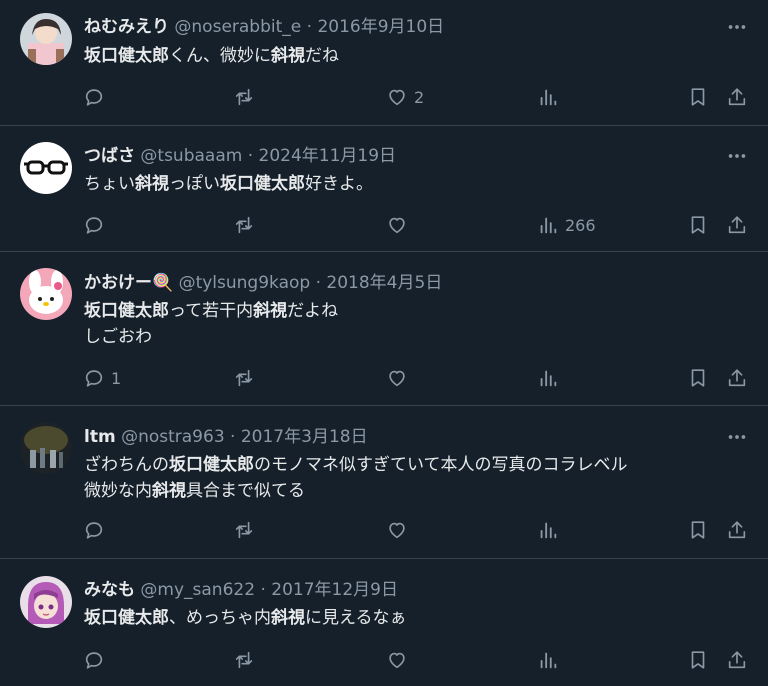 The height and width of the screenshot is (686, 768). What do you see at coordinates (173, 437) in the screenshot?
I see `user-handle: @nostra963` at bounding box center [173, 437].